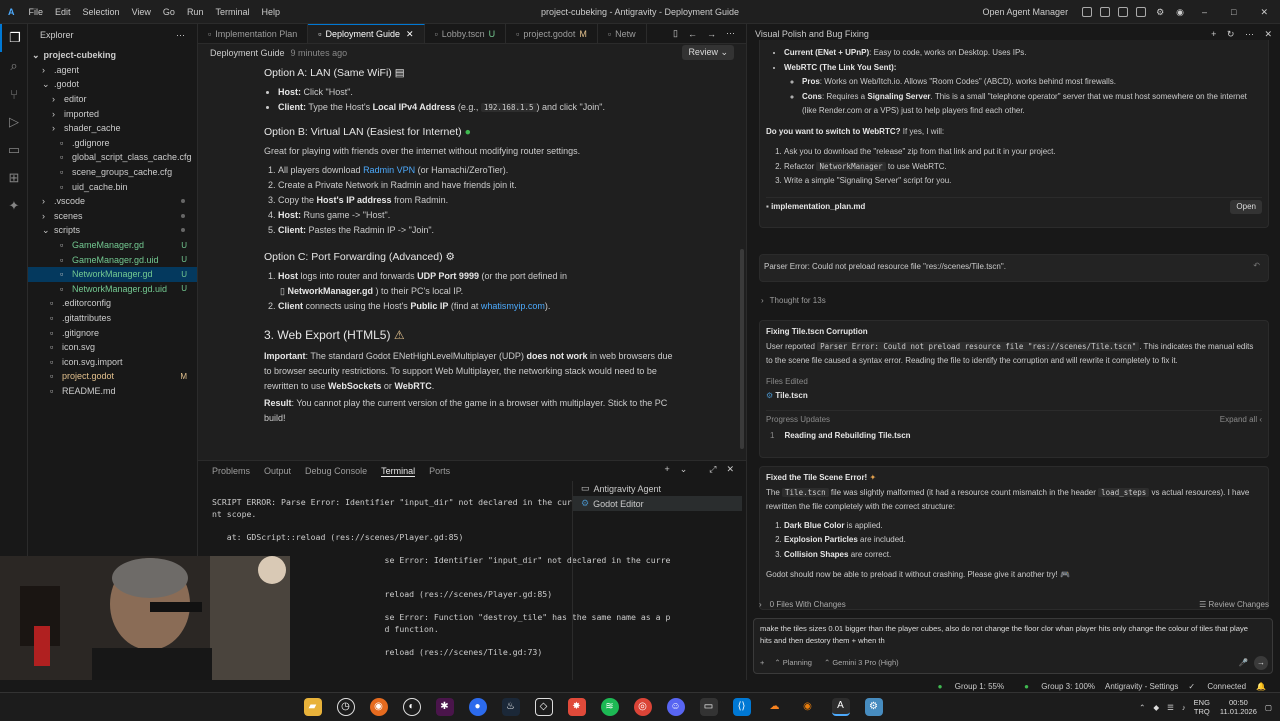 The image size is (1280, 721). What do you see at coordinates (802, 604) in the screenshot?
I see `files-with-changes: ›0 Files With Changes` at bounding box center [802, 604].